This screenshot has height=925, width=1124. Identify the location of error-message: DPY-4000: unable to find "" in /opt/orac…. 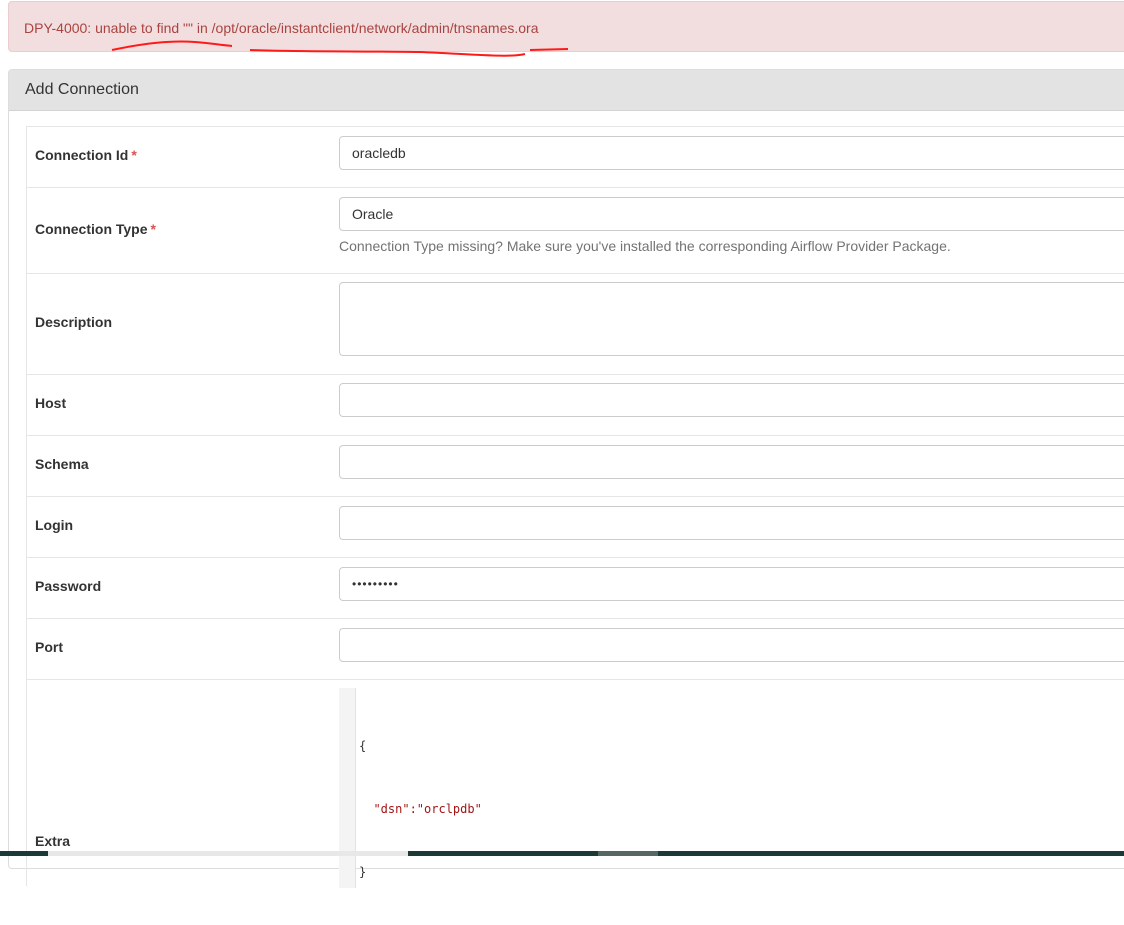
(281, 28).